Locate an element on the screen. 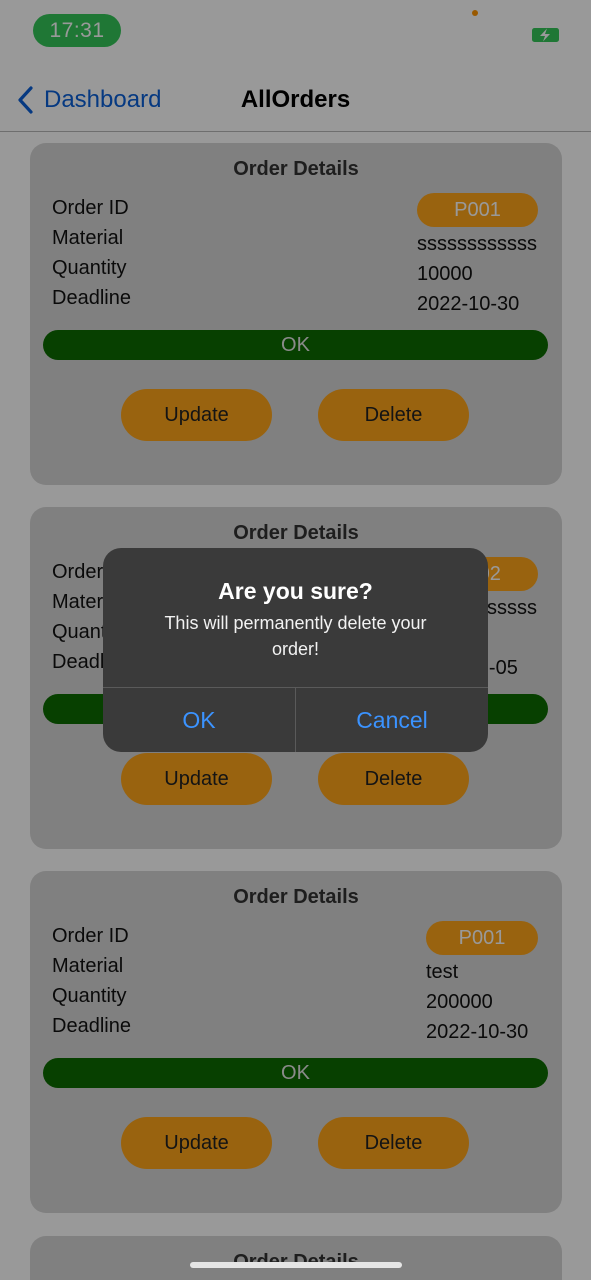  home-indicator is located at coordinates (296, 1265).